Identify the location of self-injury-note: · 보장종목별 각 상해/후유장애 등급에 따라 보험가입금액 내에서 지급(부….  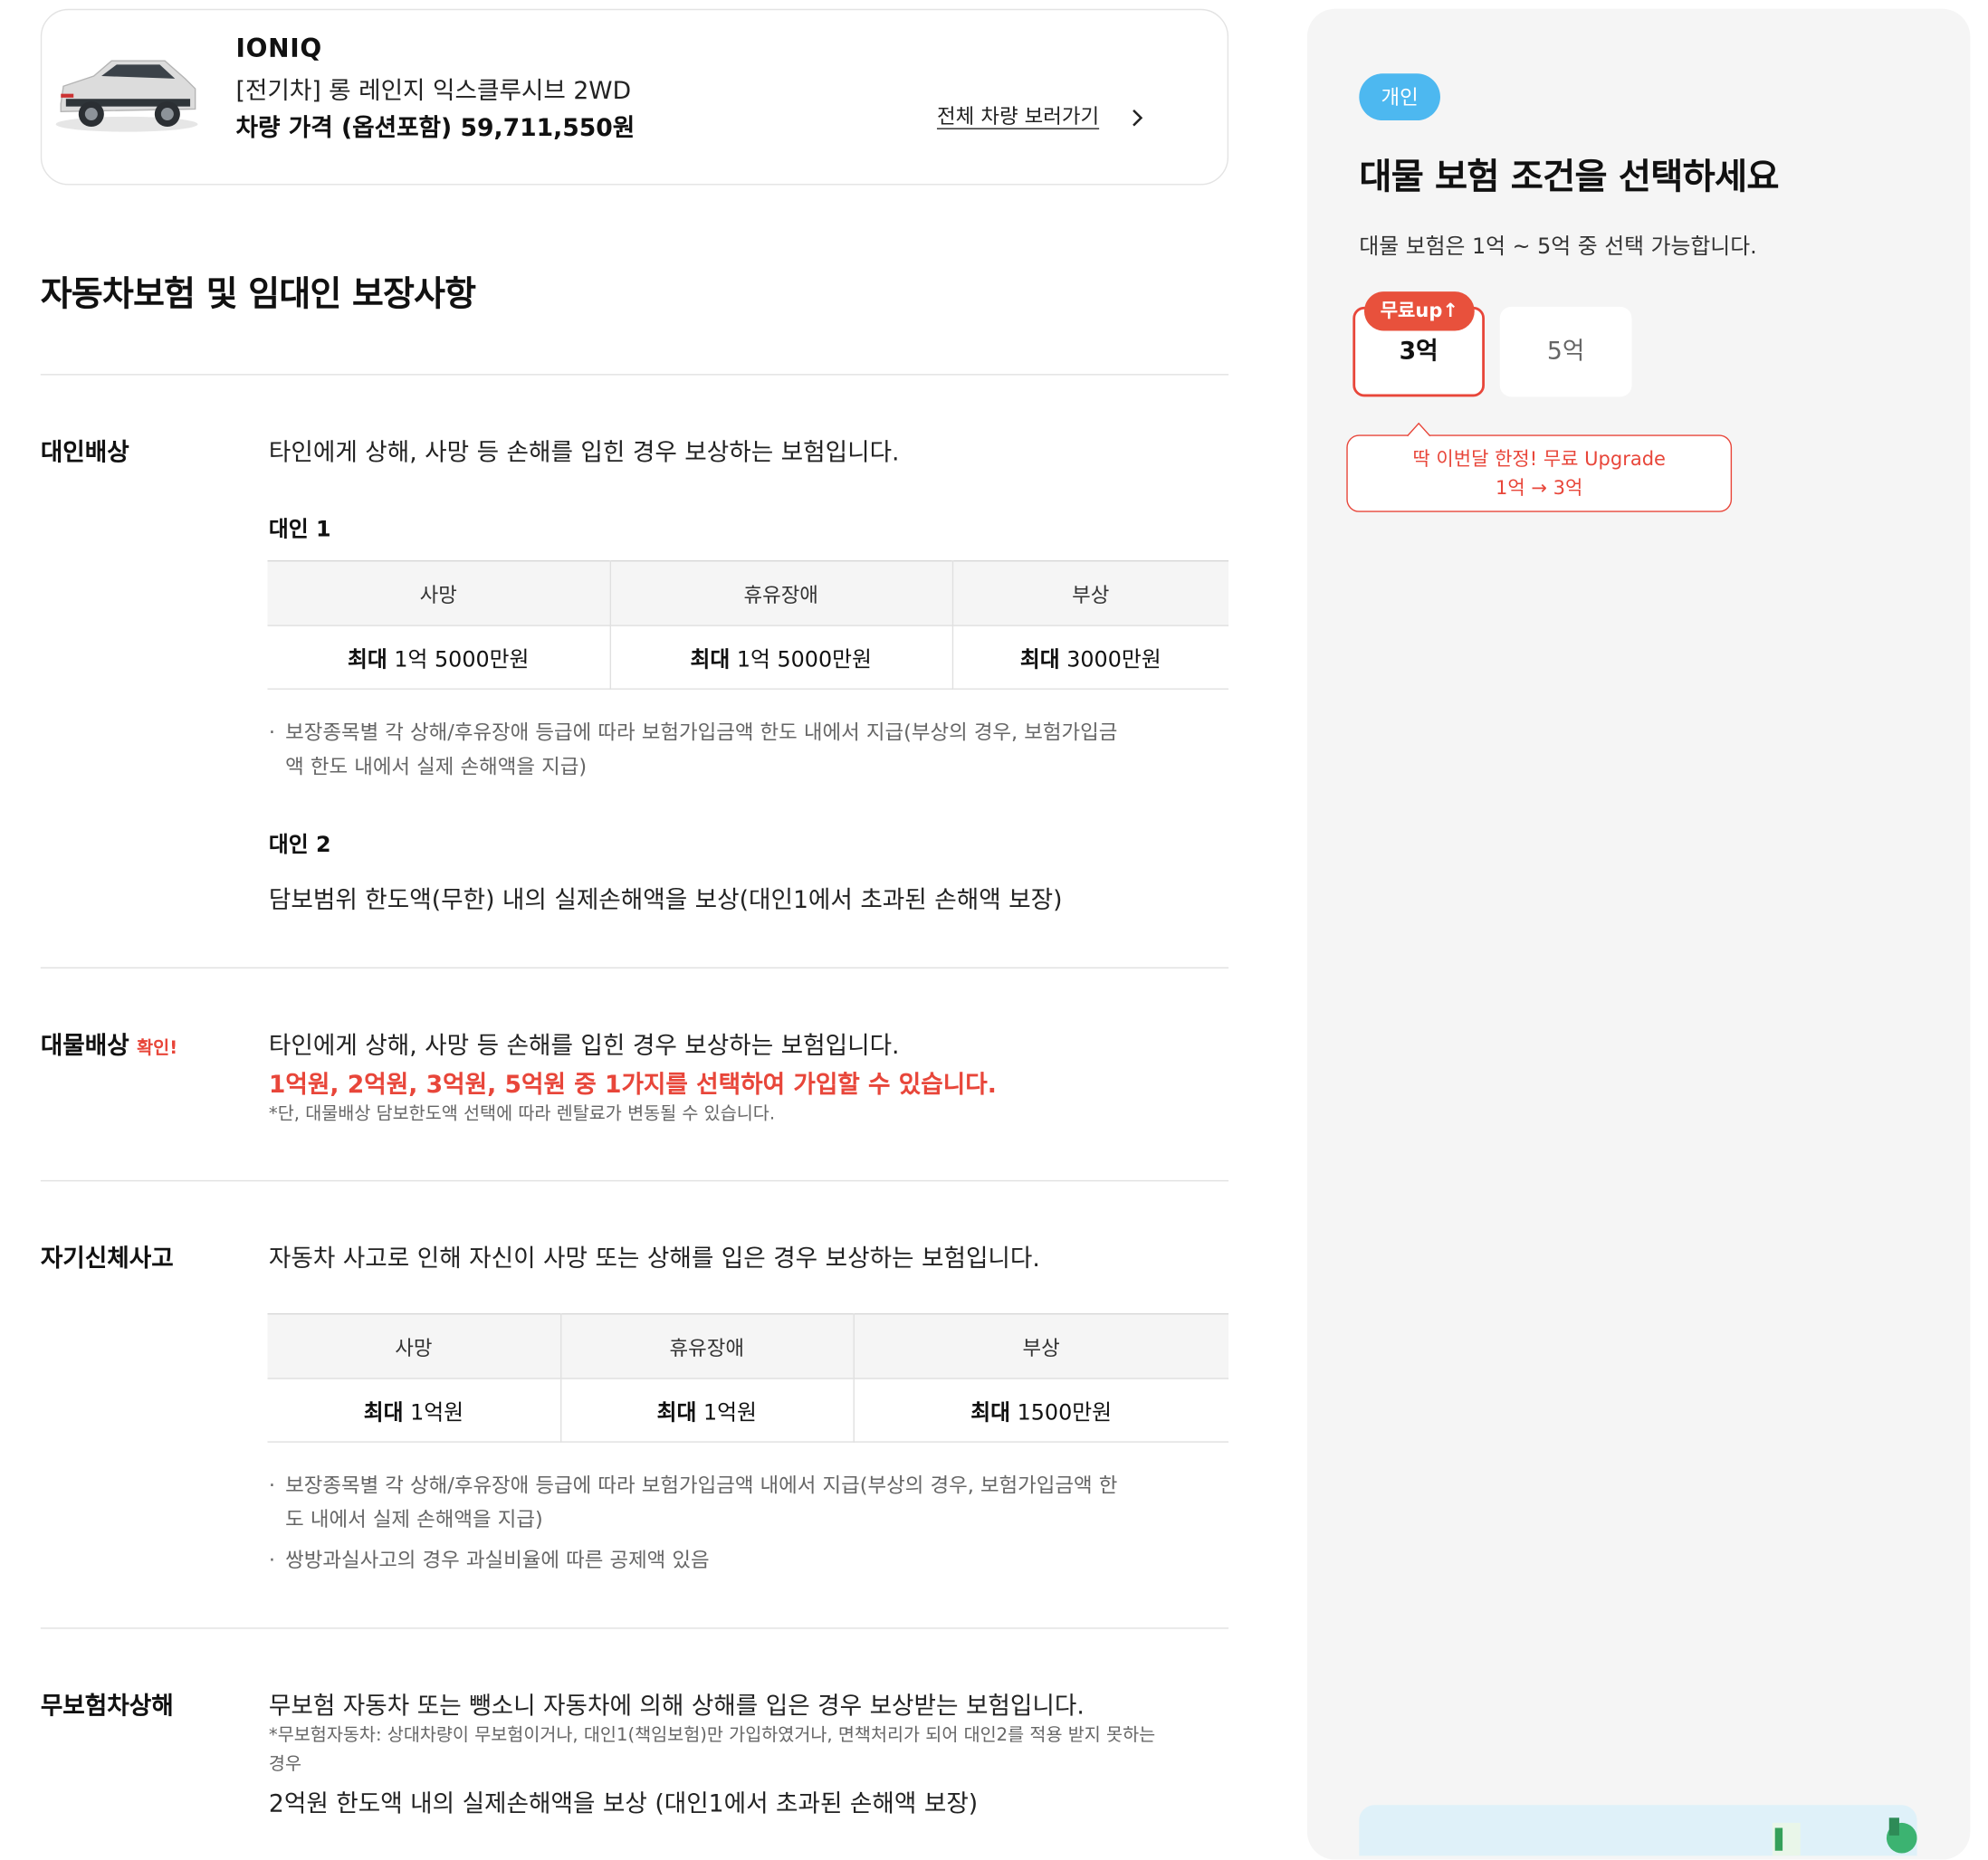
(693, 1502).